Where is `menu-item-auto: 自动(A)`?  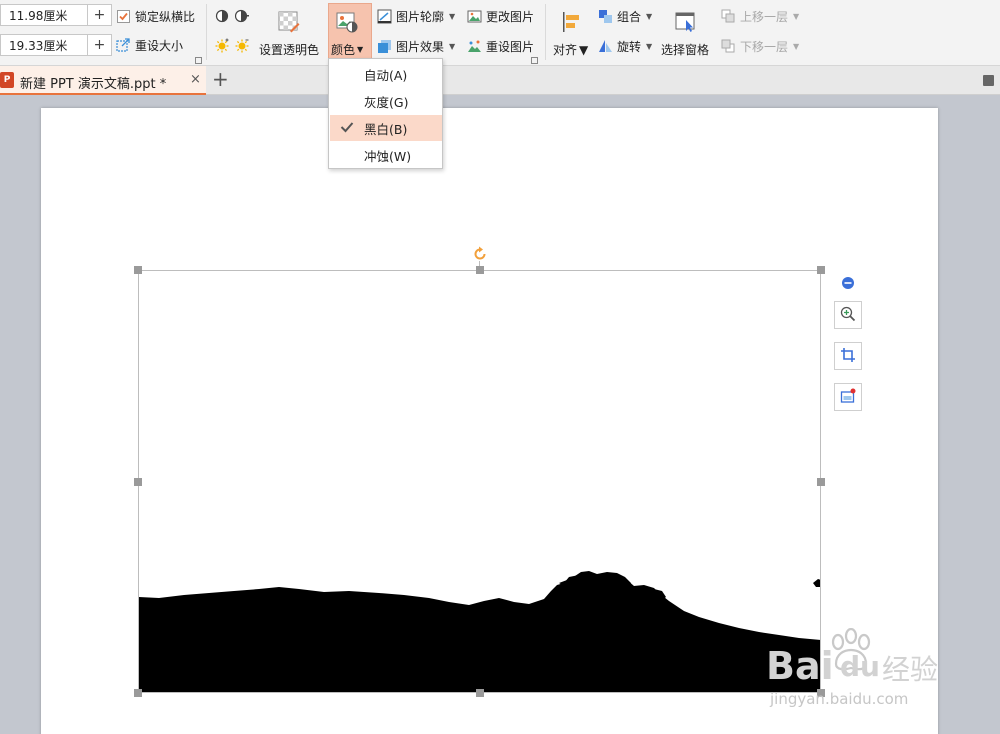
menu-item-auto: 自动(A) is located at coordinates (386, 74).